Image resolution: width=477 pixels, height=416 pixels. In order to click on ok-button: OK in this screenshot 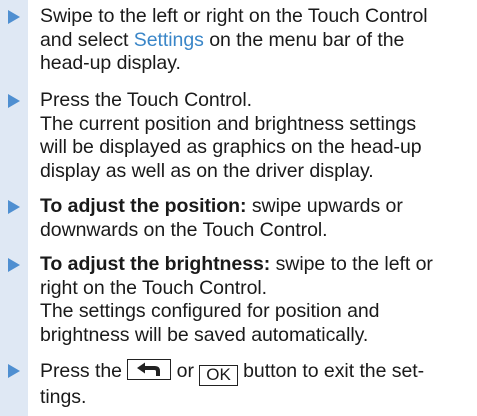, I will do `click(218, 375)`.